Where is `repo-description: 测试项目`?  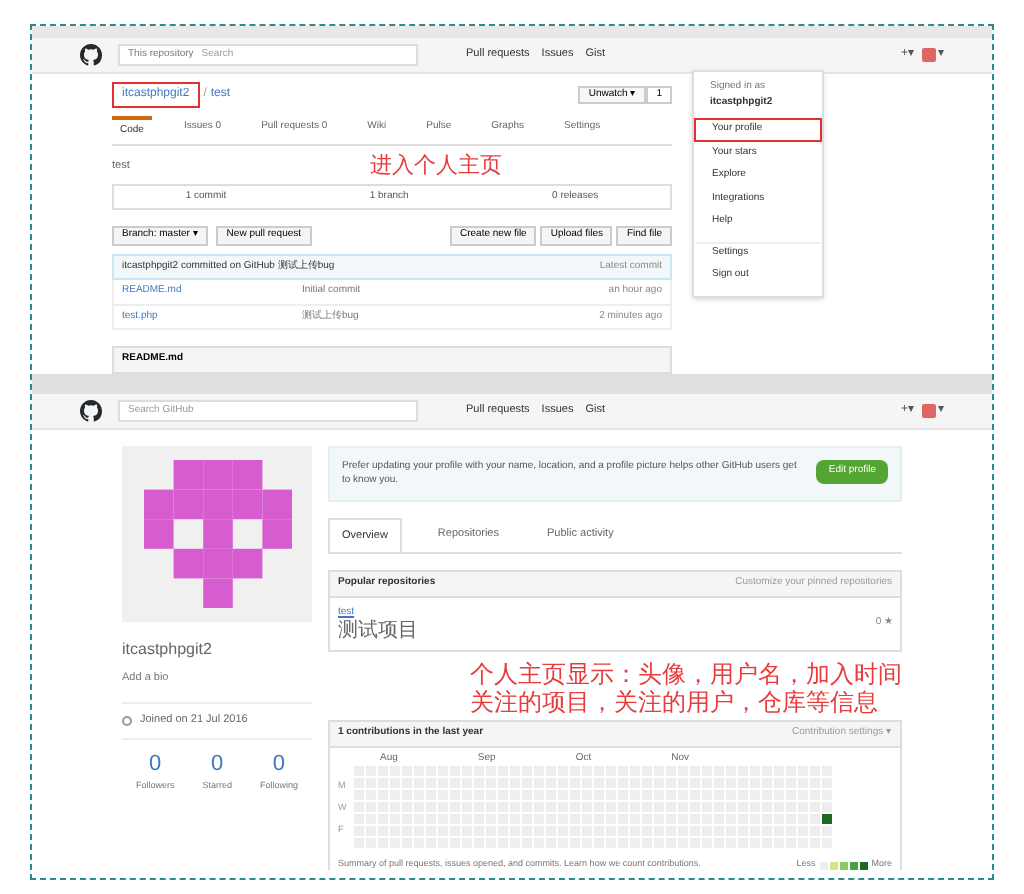
repo-description: 测试项目 is located at coordinates (378, 631).